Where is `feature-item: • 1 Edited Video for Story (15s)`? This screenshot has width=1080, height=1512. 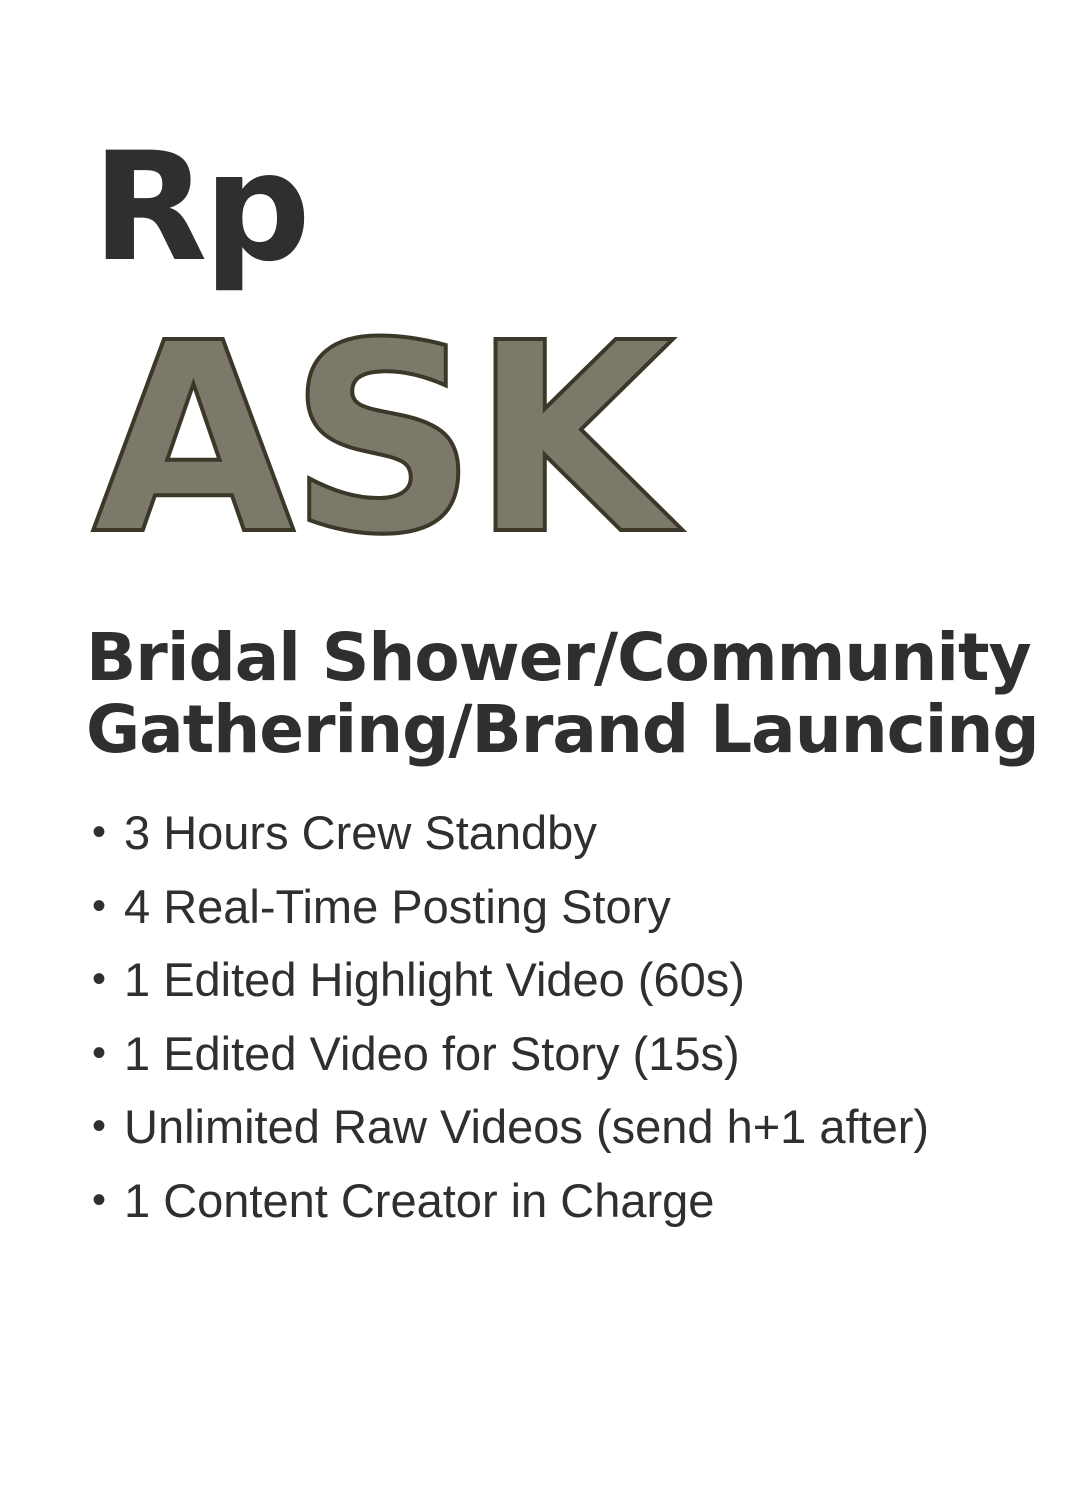 feature-item: • 1 Edited Video for Story (15s) is located at coordinates (572, 1054).